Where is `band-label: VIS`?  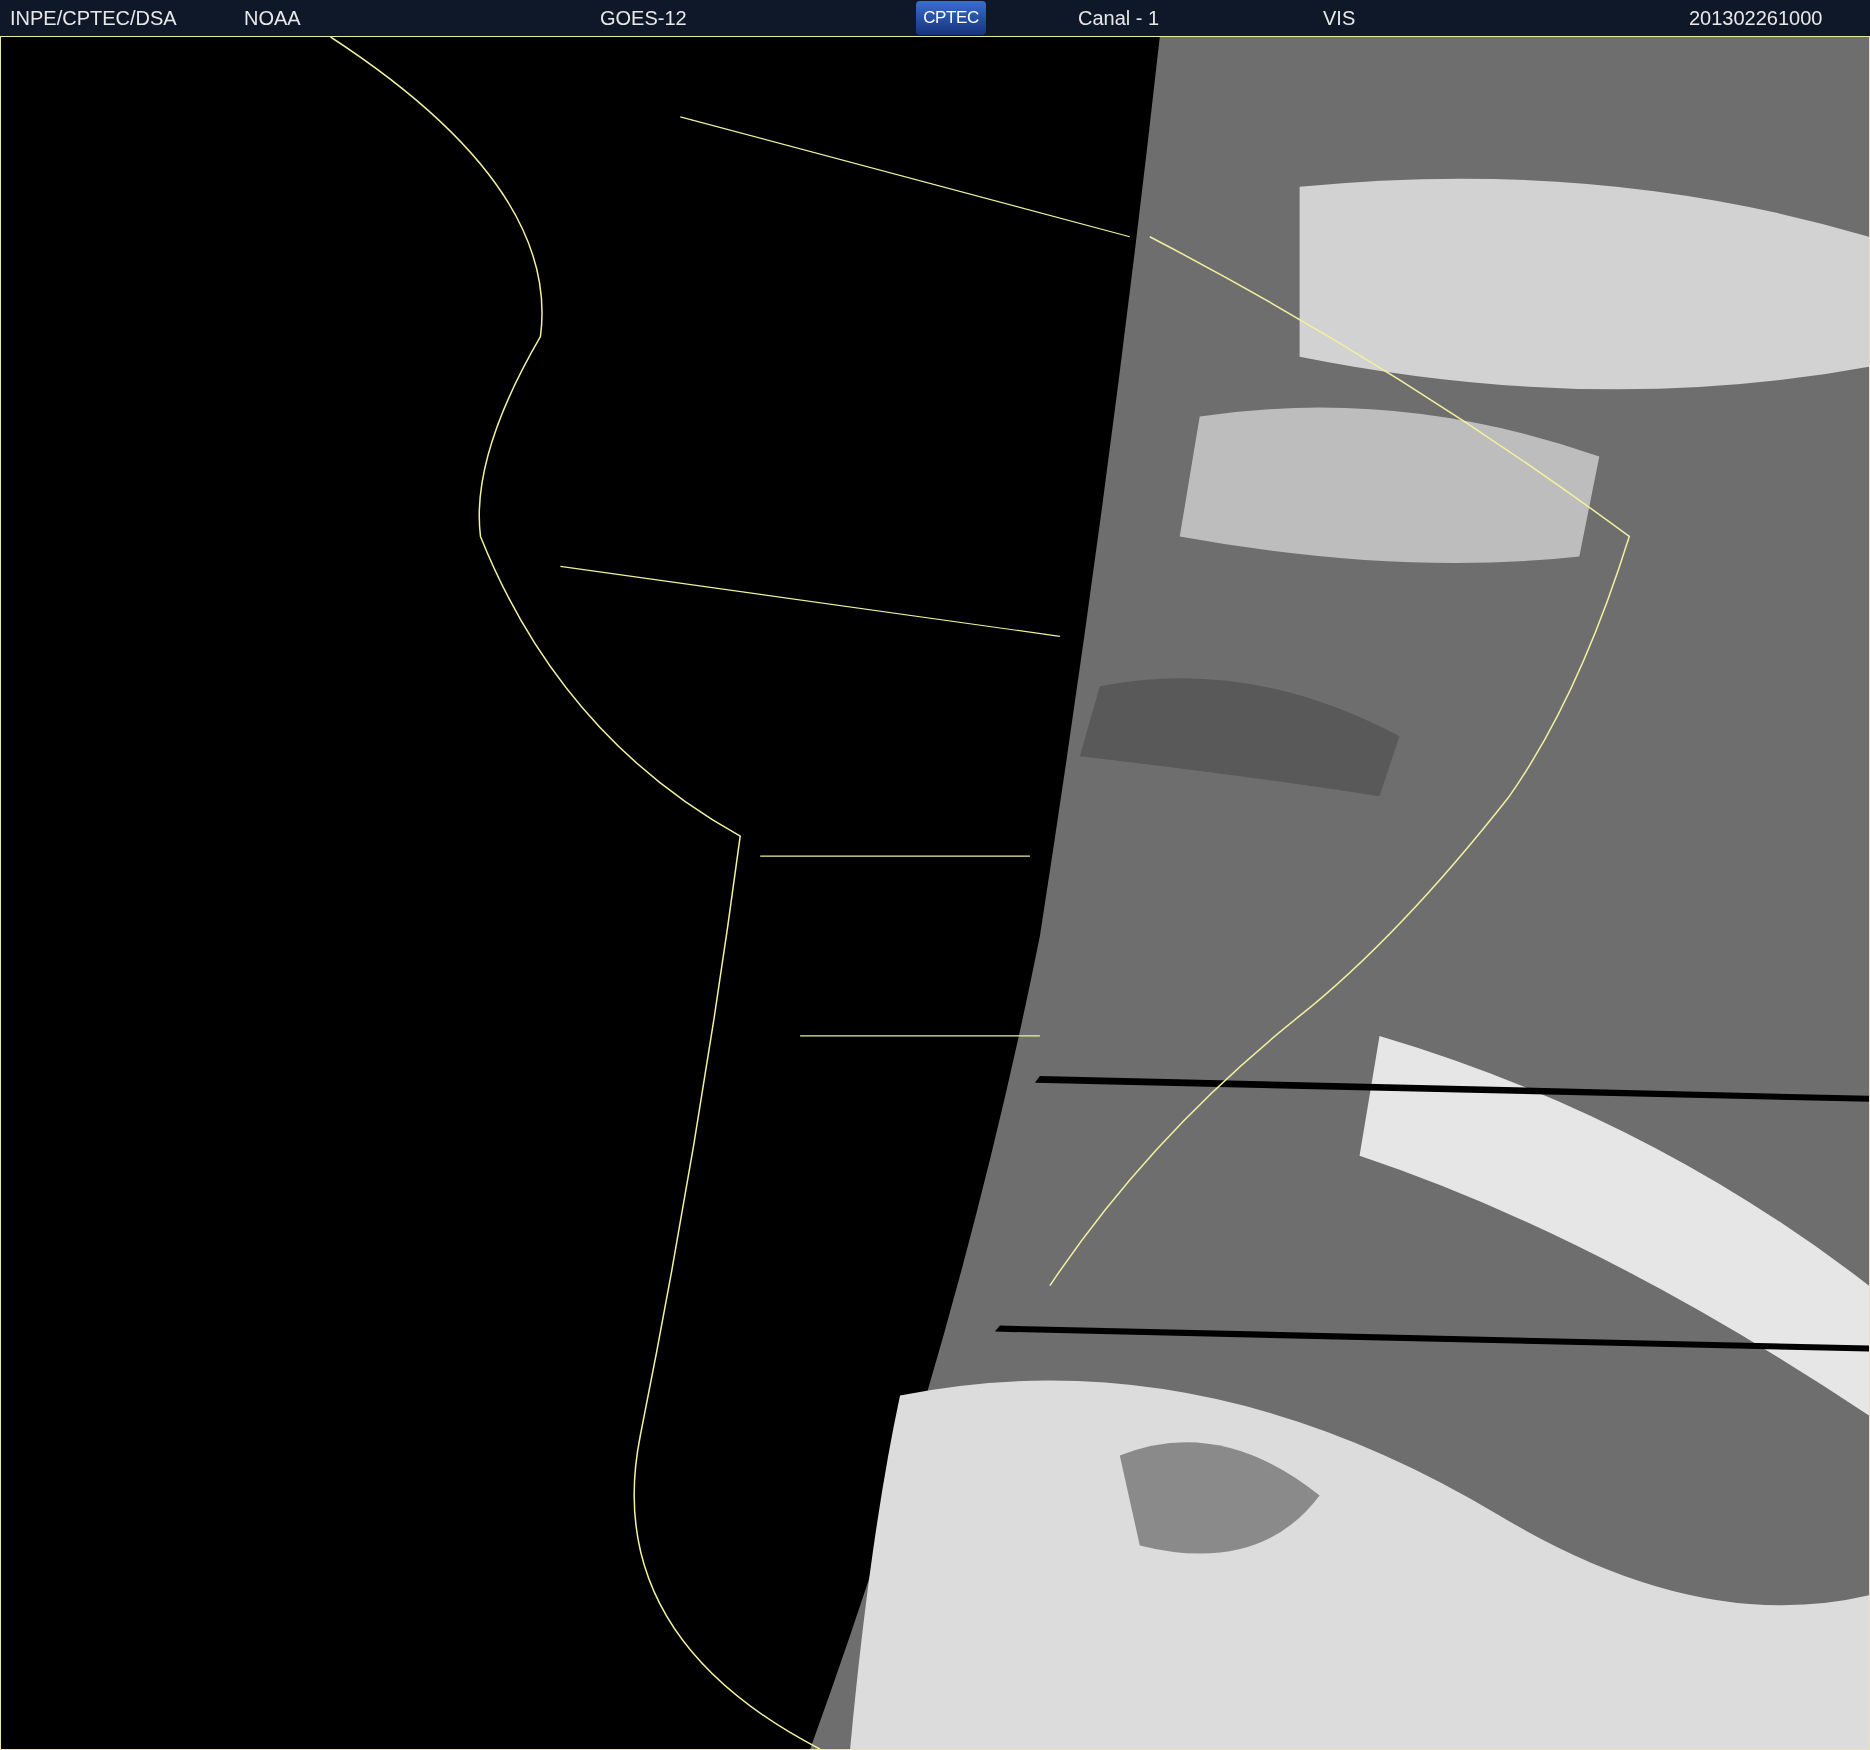
band-label: VIS is located at coordinates (1340, 18).